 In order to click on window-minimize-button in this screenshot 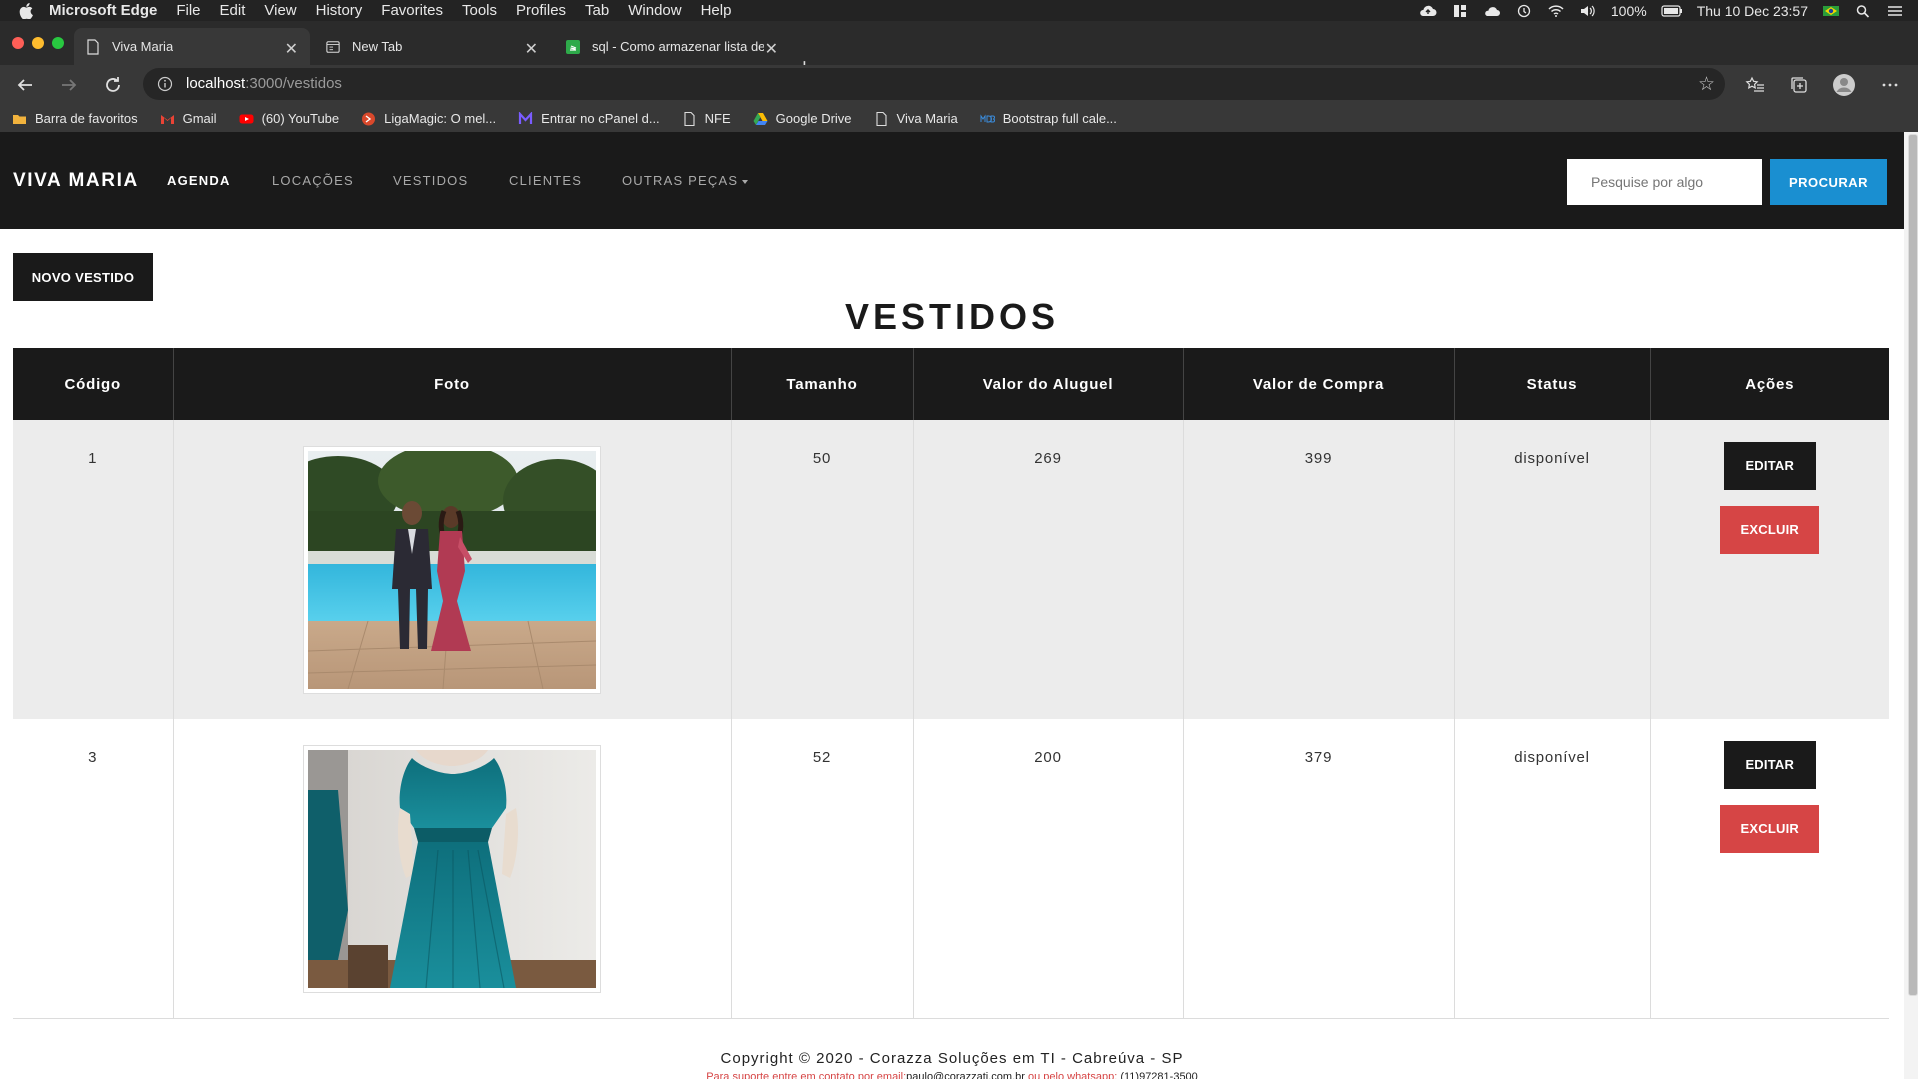, I will do `click(38, 43)`.